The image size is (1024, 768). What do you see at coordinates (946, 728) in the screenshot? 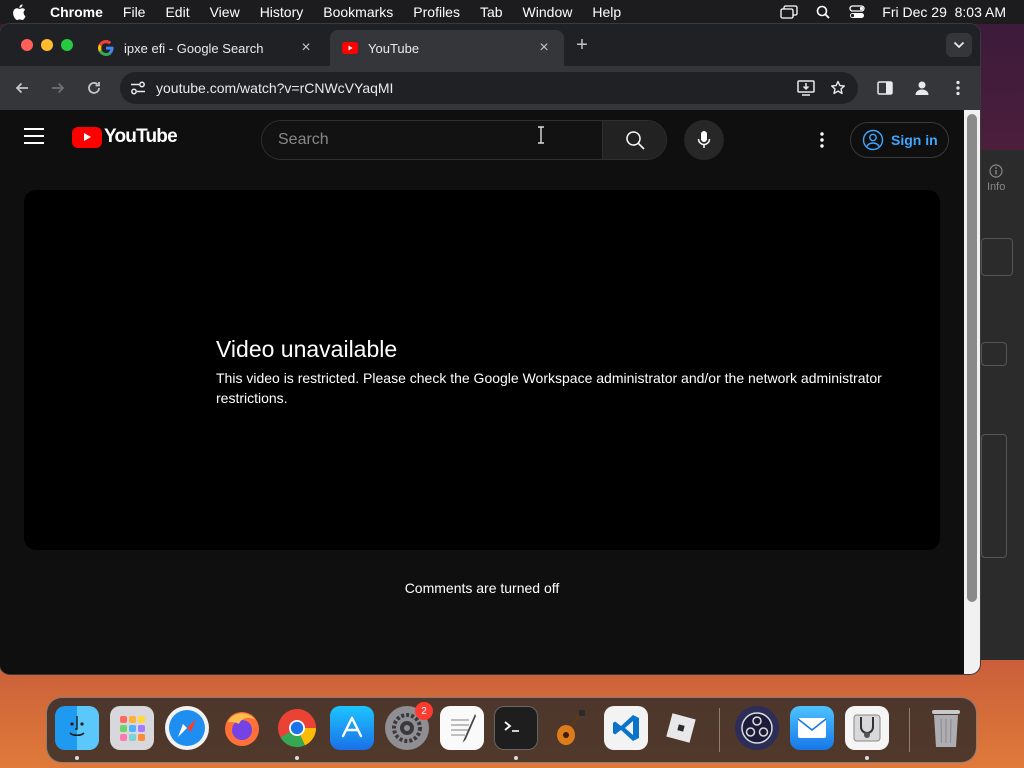
I see `trash-icon` at bounding box center [946, 728].